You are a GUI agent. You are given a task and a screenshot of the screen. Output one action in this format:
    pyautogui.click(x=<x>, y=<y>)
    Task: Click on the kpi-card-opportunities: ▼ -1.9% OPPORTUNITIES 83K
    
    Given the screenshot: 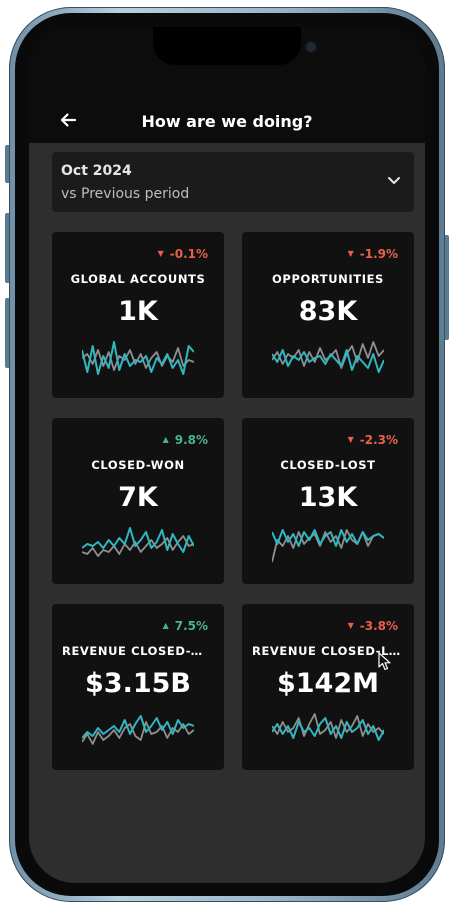 What is the action you would take?
    pyautogui.click(x=328, y=315)
    